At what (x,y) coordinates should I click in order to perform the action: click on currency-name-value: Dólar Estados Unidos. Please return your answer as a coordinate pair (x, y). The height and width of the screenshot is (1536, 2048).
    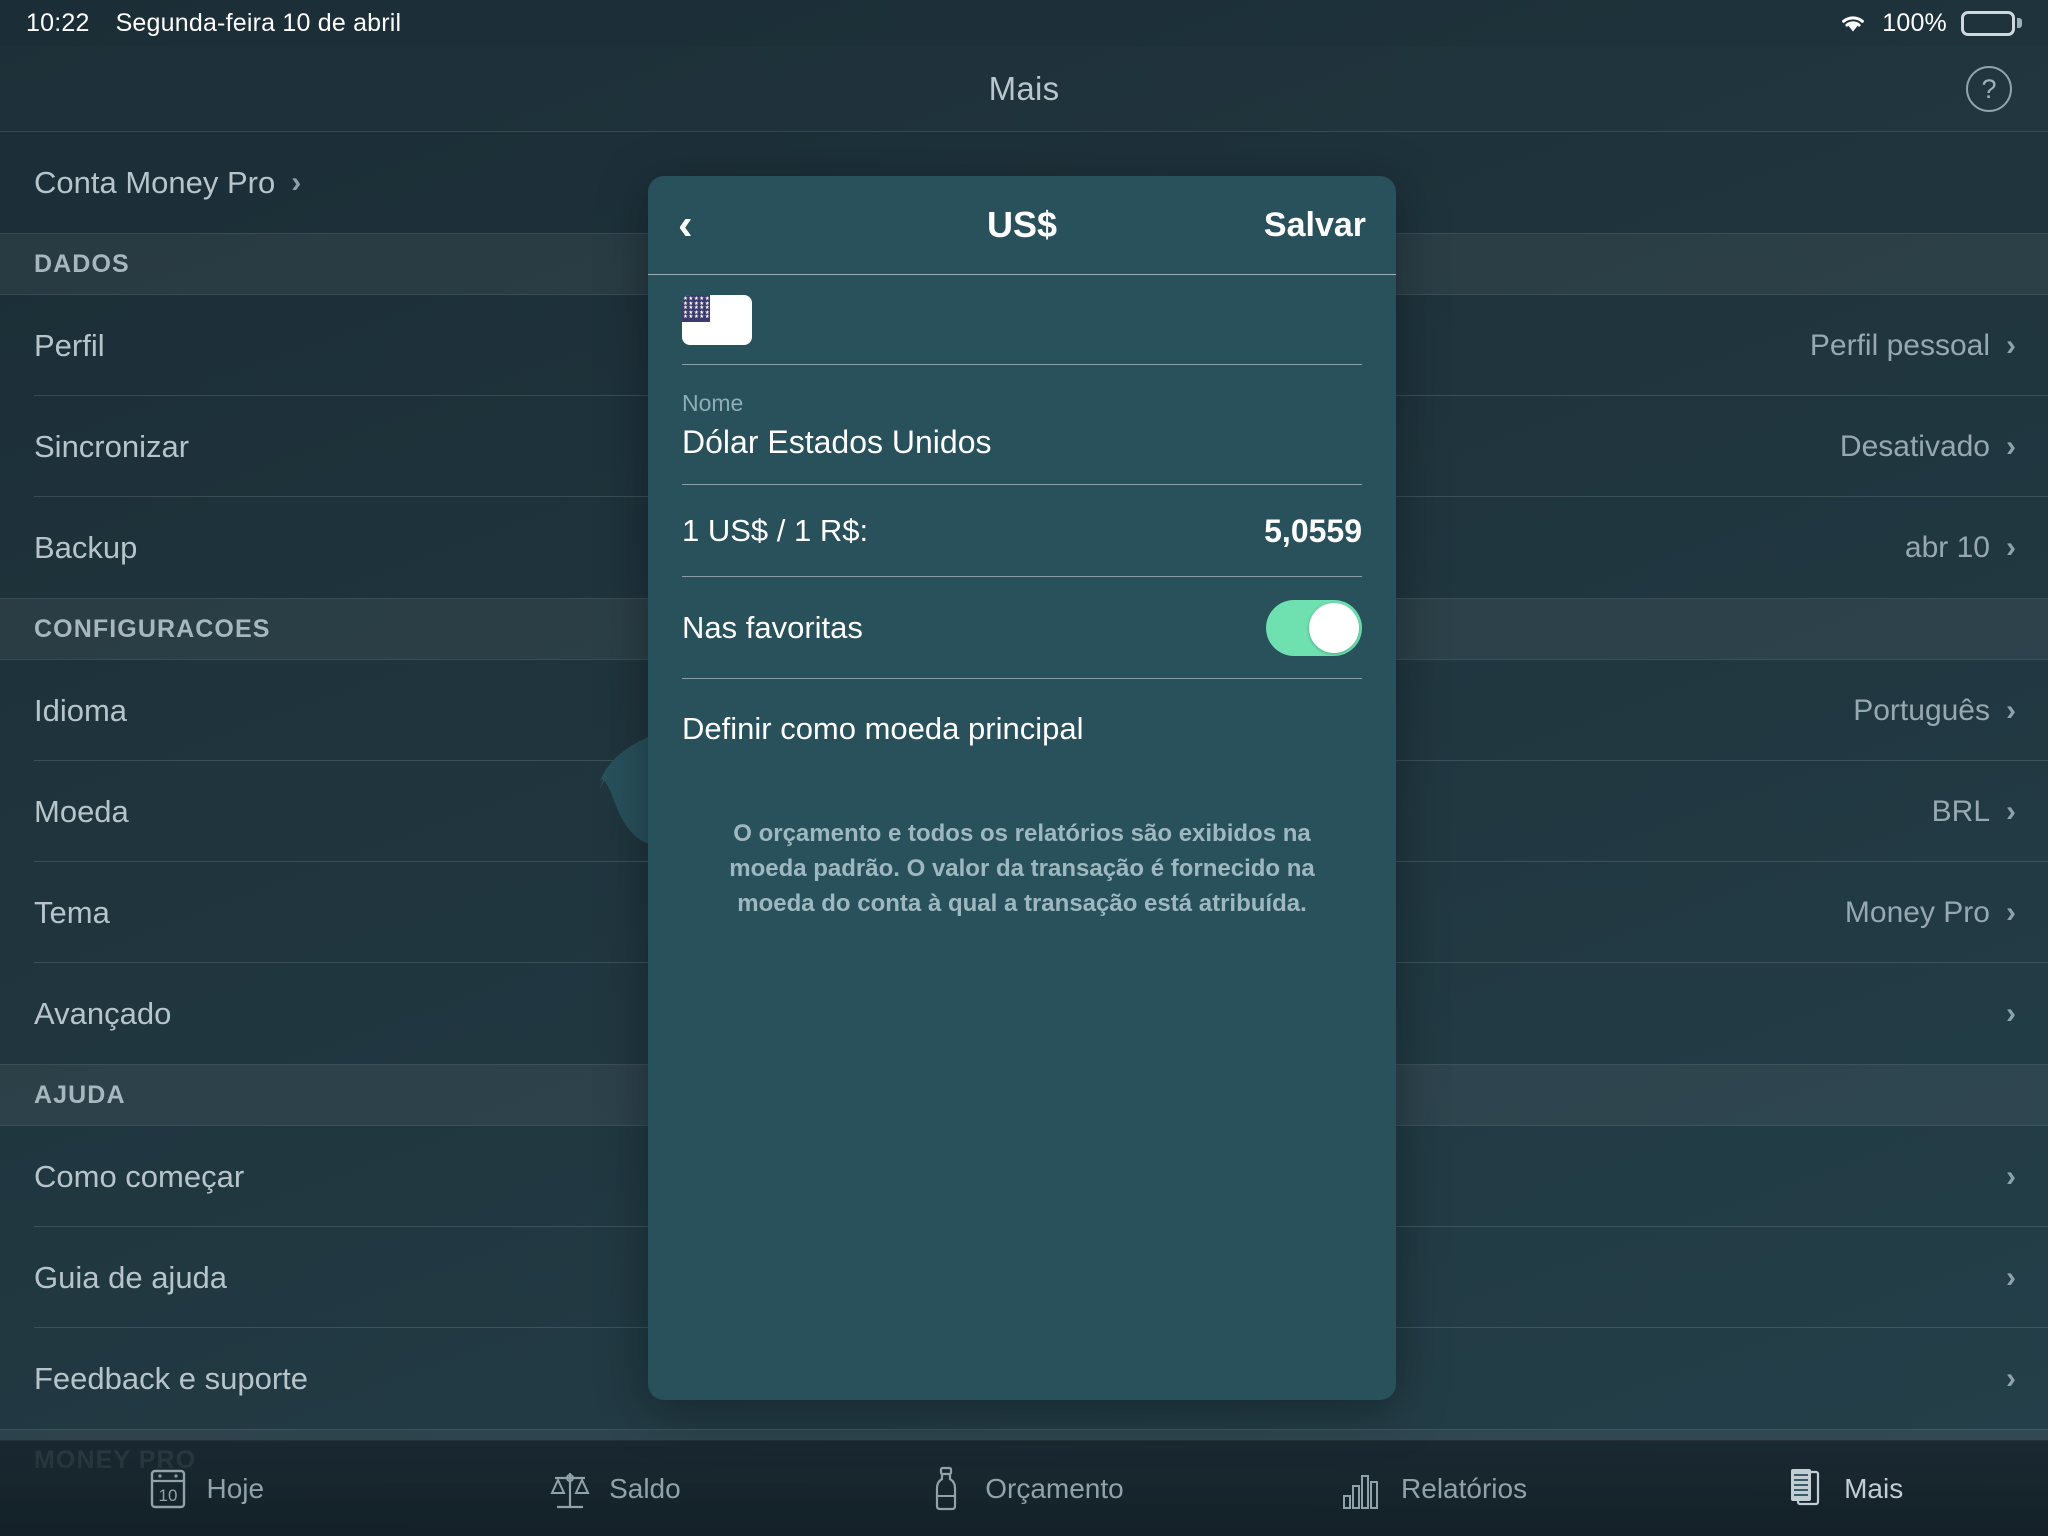
    Looking at the image, I should click on (1022, 442).